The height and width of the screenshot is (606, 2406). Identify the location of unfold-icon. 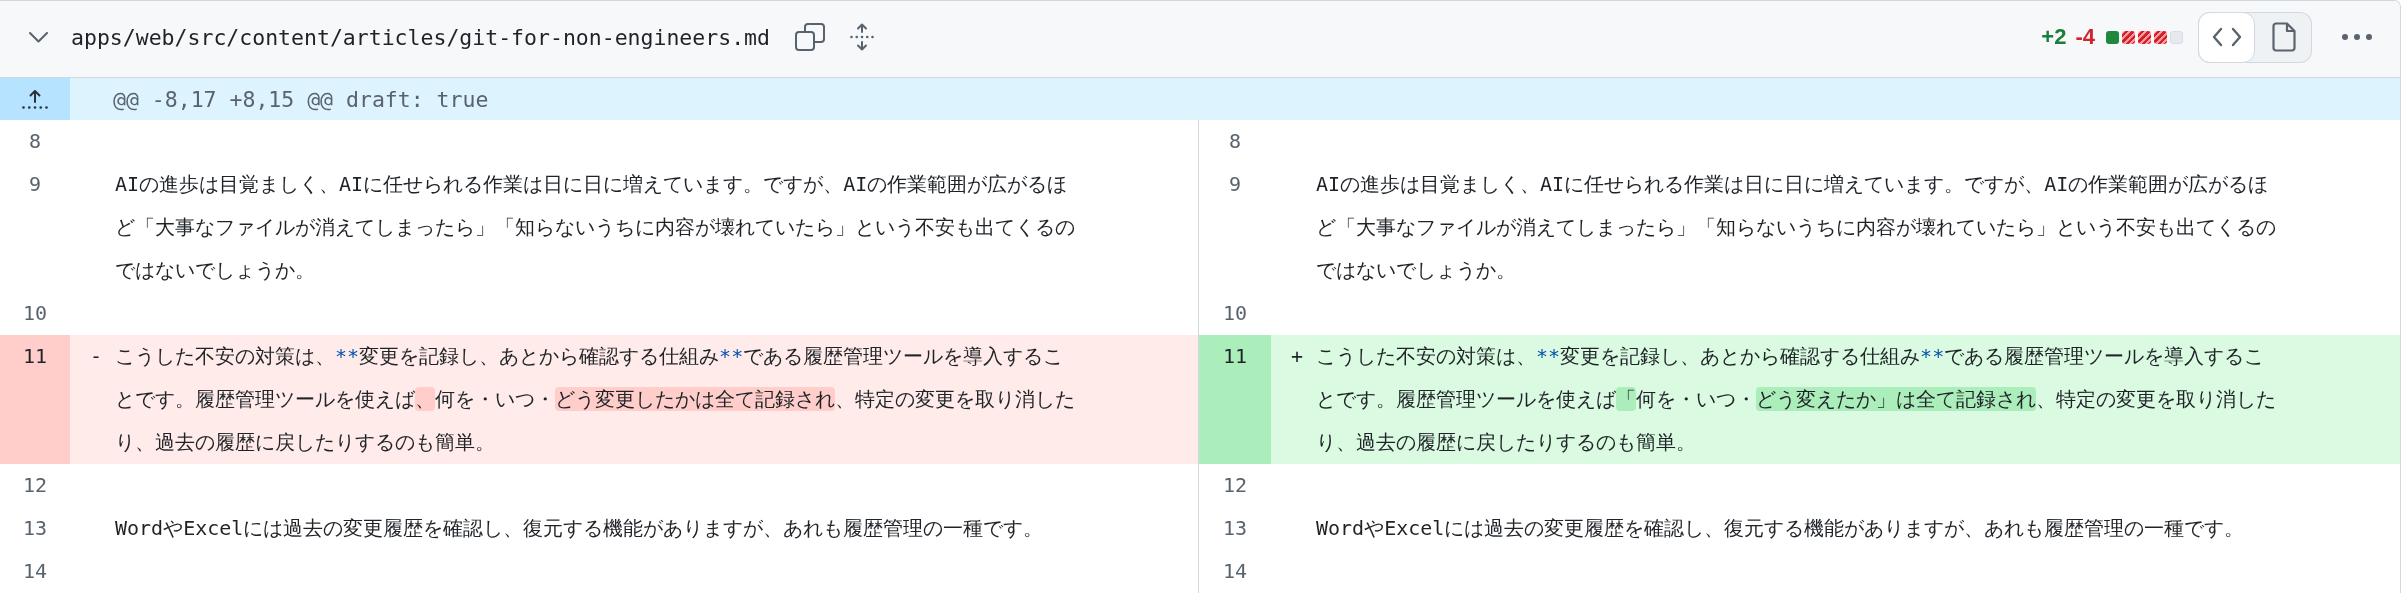
(862, 37).